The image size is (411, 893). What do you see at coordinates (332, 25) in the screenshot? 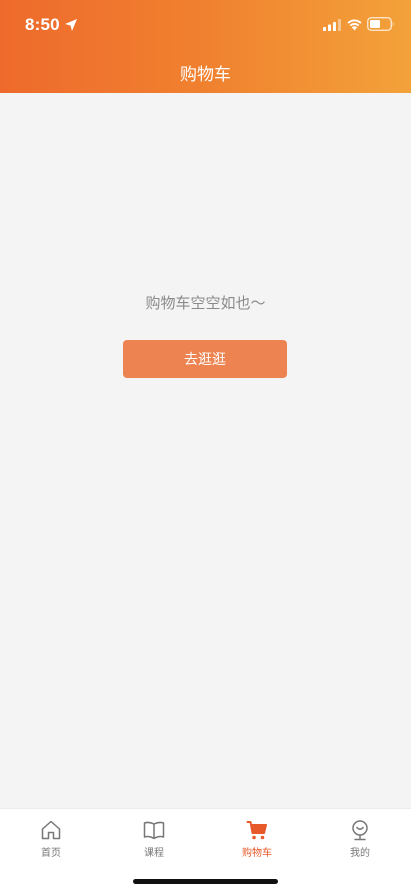
I see `cellular-signal-icon` at bounding box center [332, 25].